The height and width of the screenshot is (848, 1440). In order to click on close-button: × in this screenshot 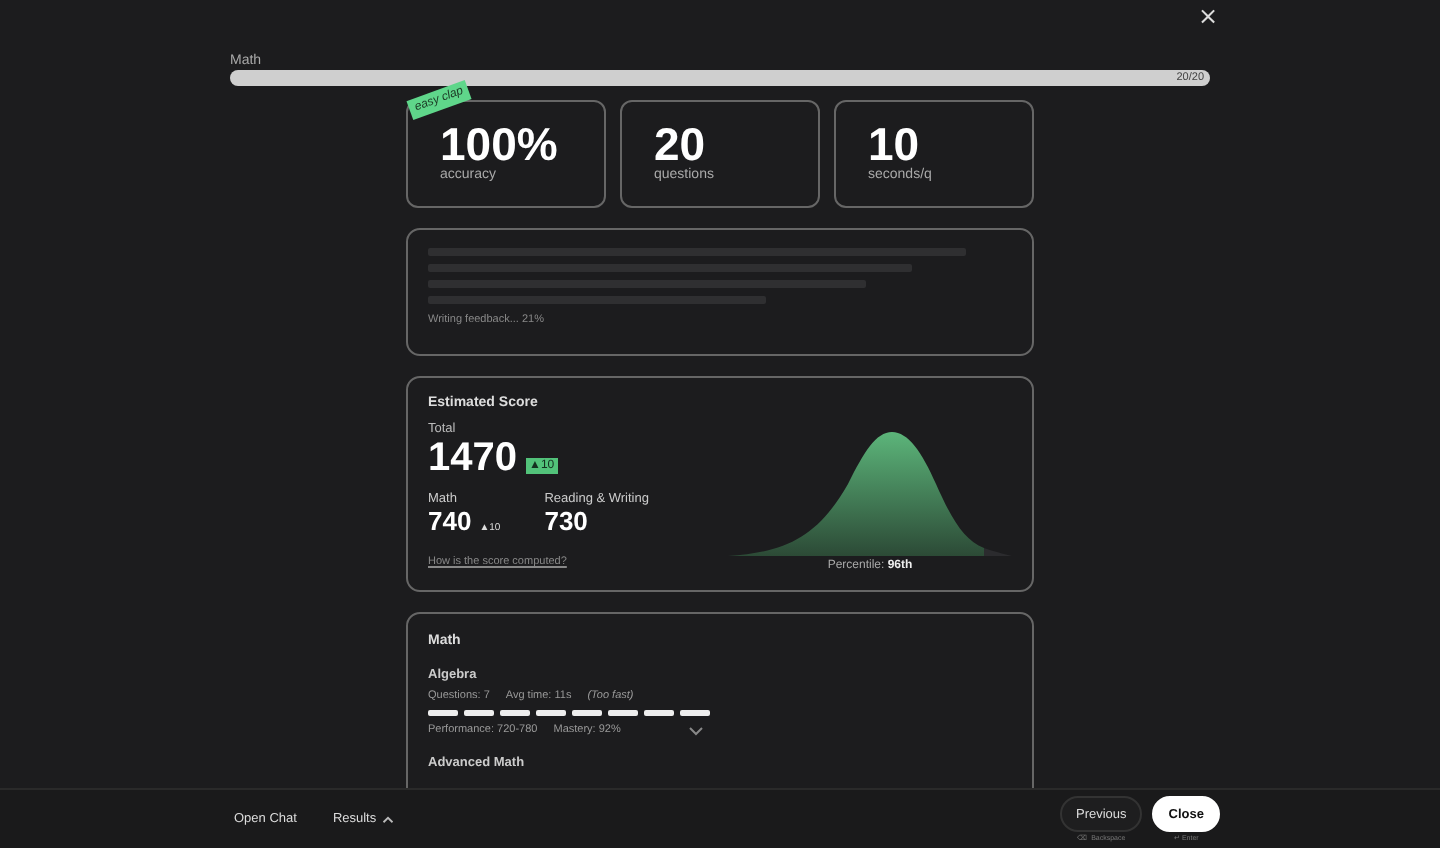, I will do `click(1207, 16)`.